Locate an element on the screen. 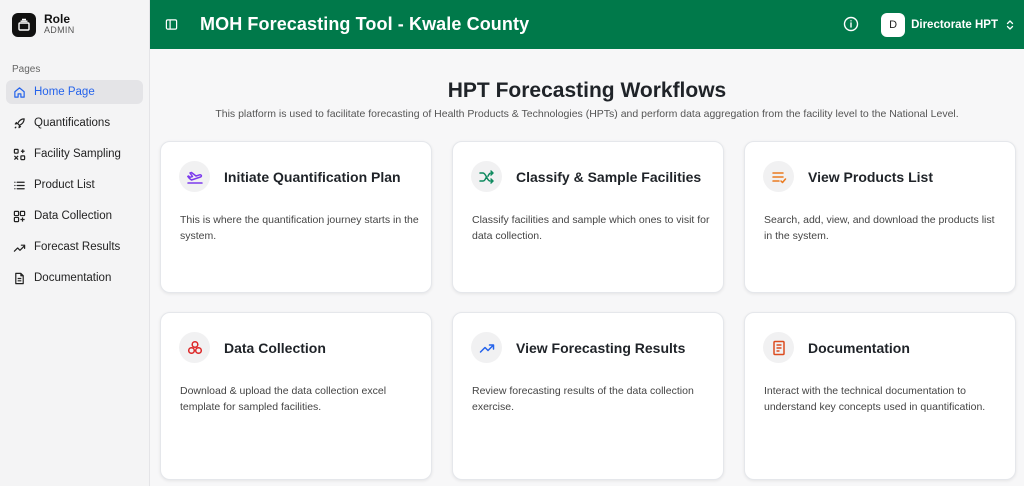 The height and width of the screenshot is (486, 1024). home-icon is located at coordinates (19, 92).